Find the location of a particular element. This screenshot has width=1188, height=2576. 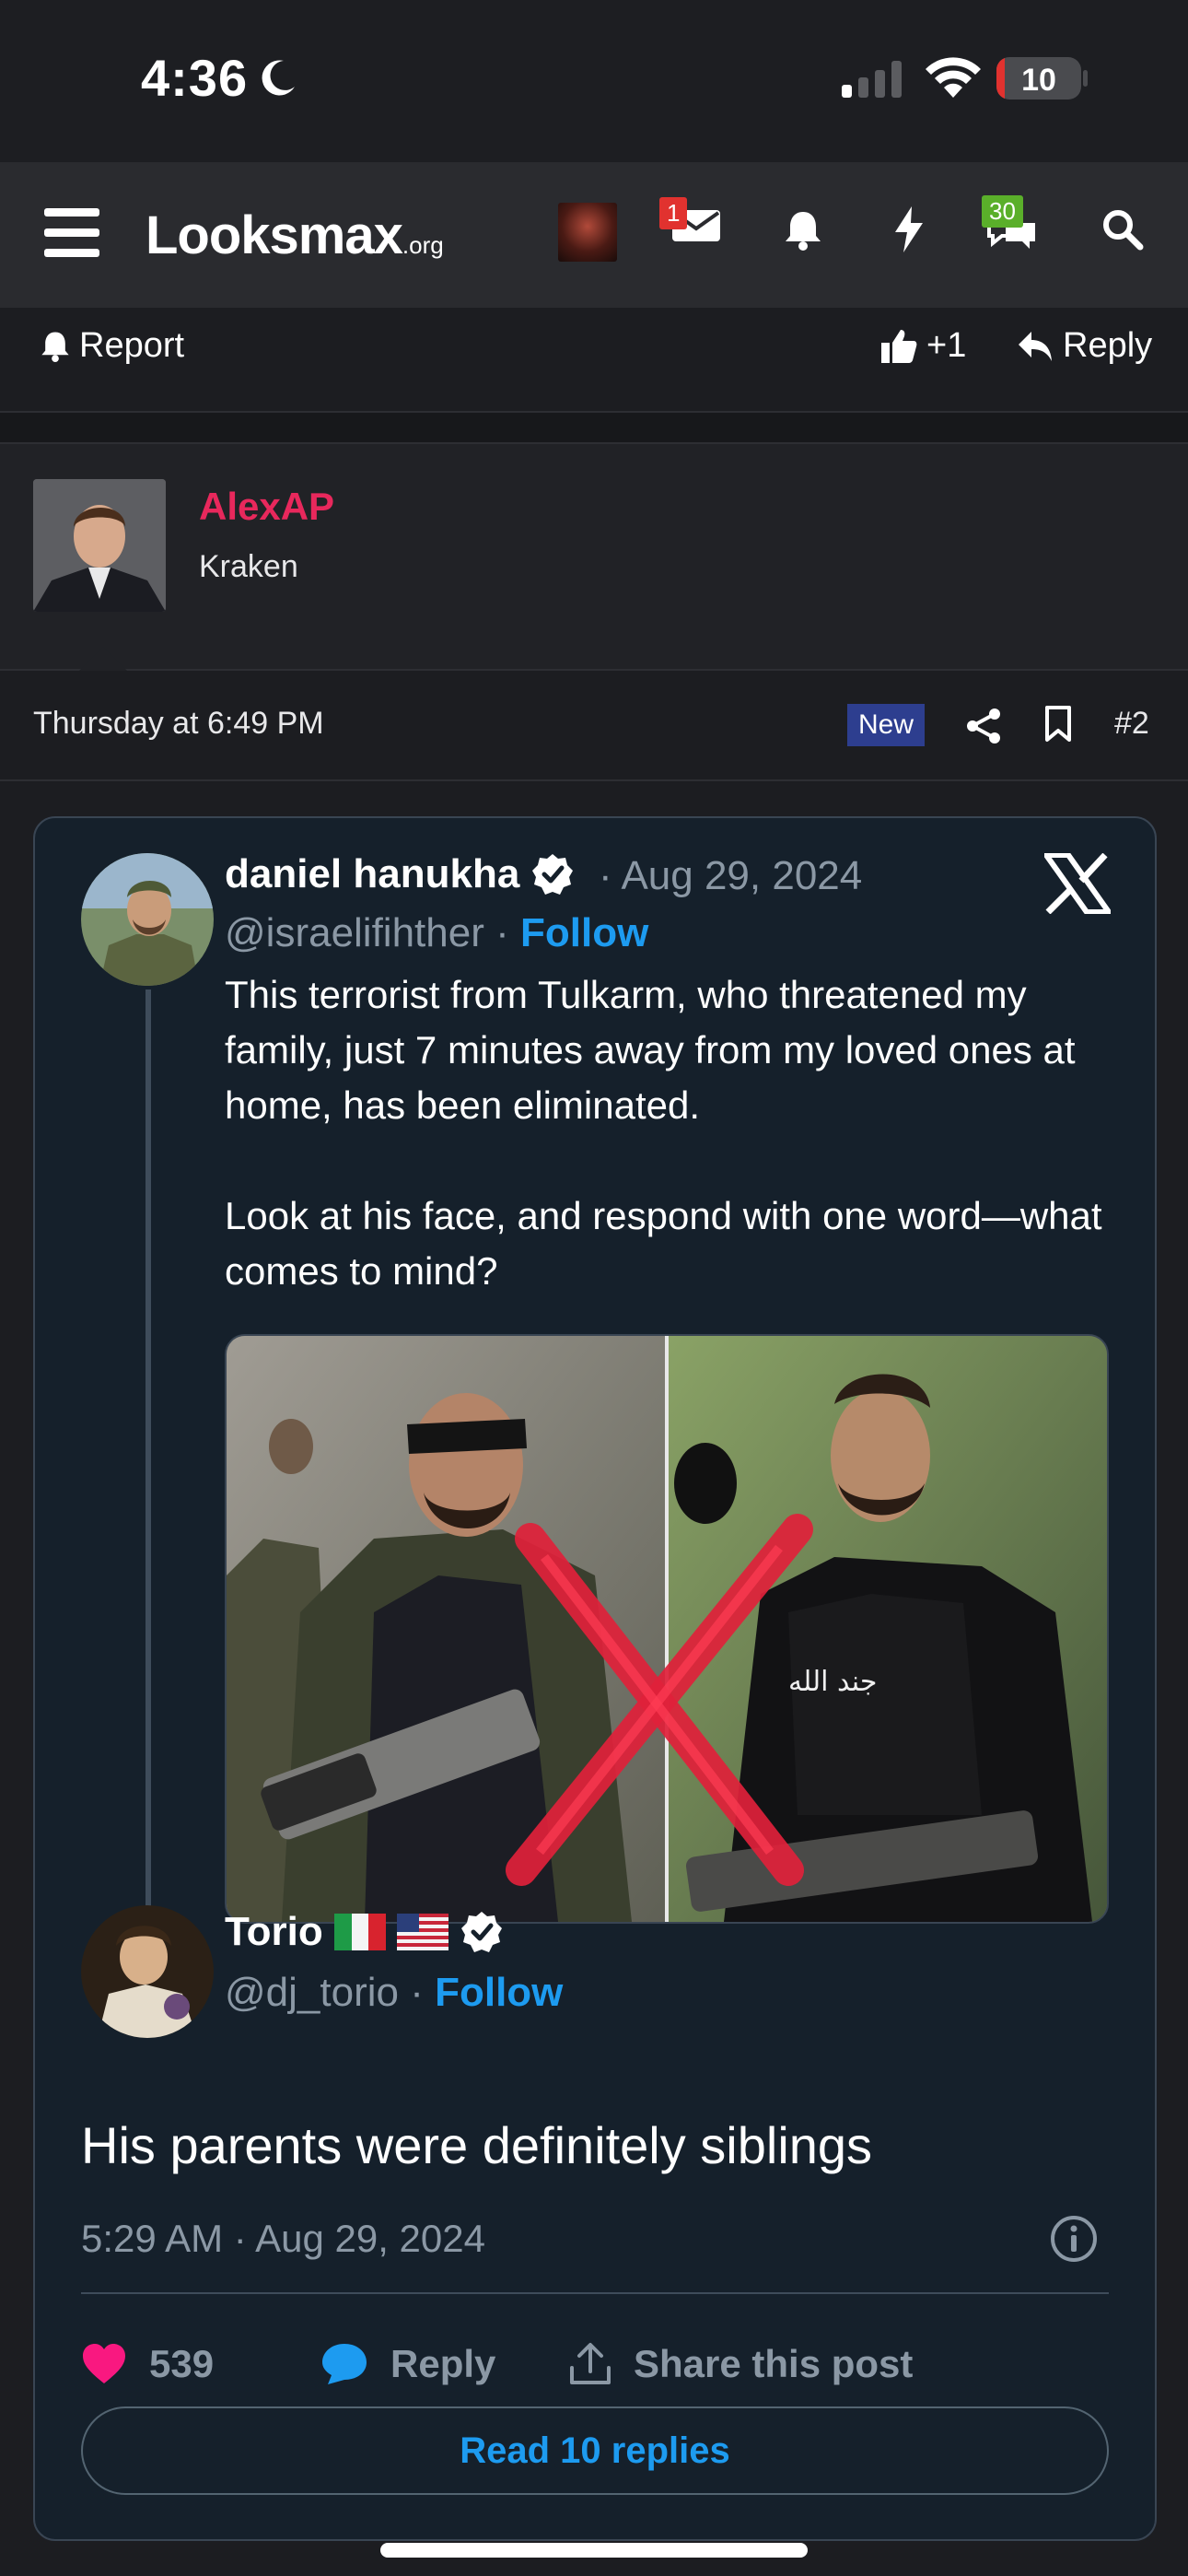

tweet-author-name: daniel hanukha is located at coordinates (372, 874).